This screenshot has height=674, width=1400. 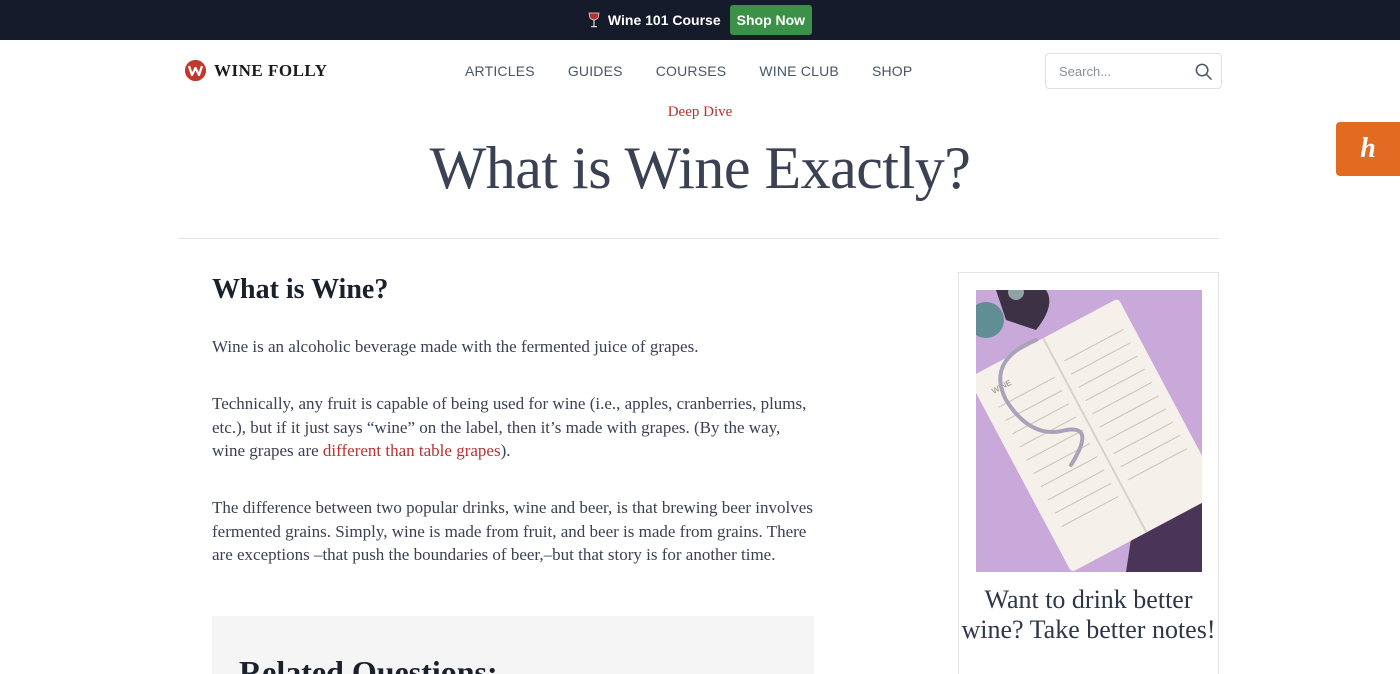 What do you see at coordinates (195, 70) in the screenshot?
I see `wine-folly-logo-icon` at bounding box center [195, 70].